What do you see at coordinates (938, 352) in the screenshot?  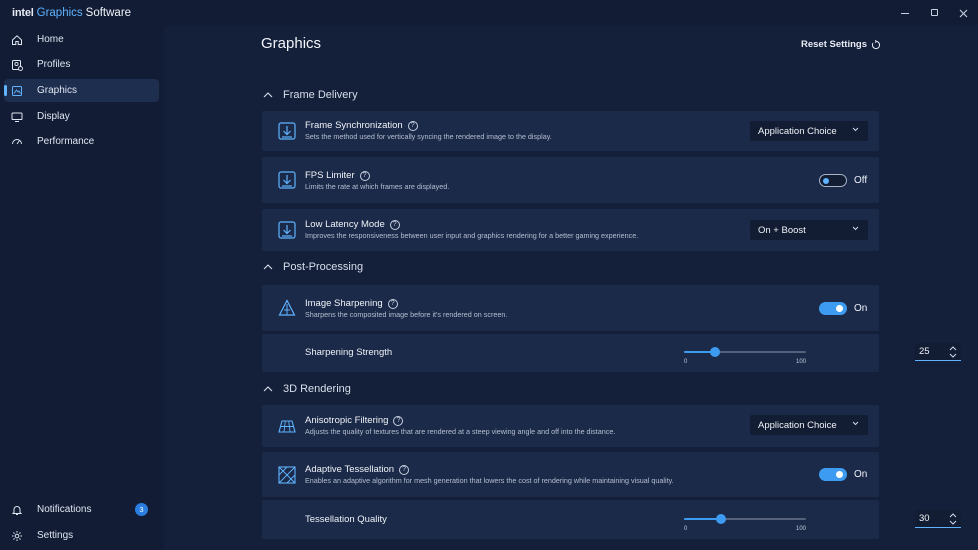 I see `sharpening-strength-stepper: 25` at bounding box center [938, 352].